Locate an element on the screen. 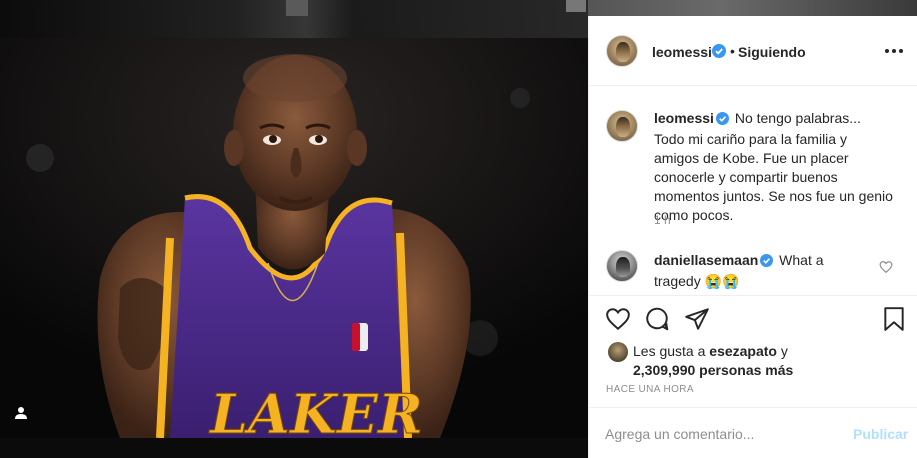  comment-text: daniellasemaan What a tragedy 😭😭 is located at coordinates (764, 271).